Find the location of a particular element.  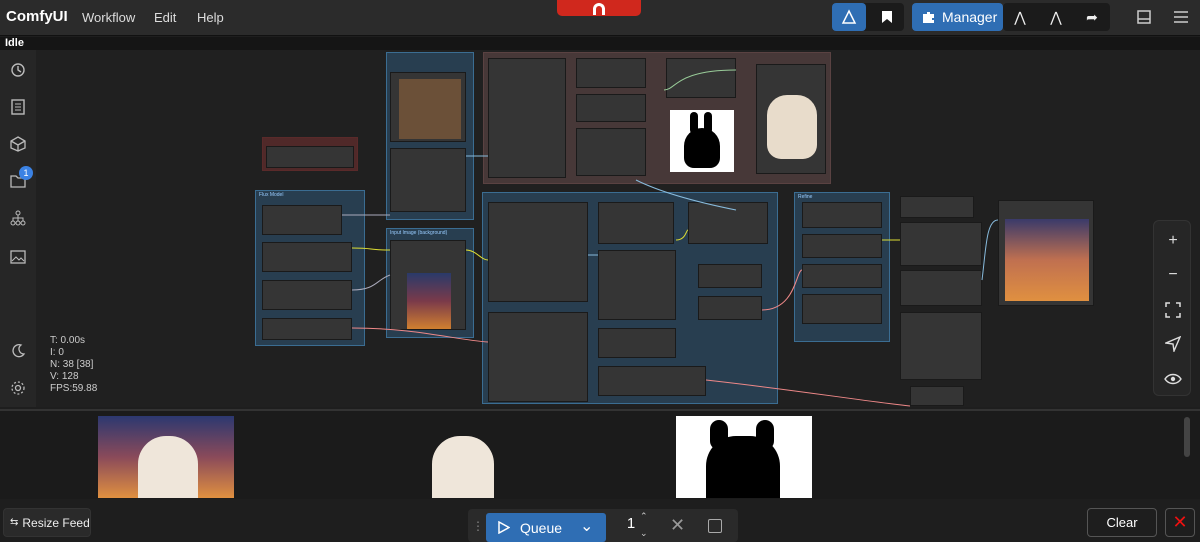

minus-icon: − is located at coordinates (1173, 274).